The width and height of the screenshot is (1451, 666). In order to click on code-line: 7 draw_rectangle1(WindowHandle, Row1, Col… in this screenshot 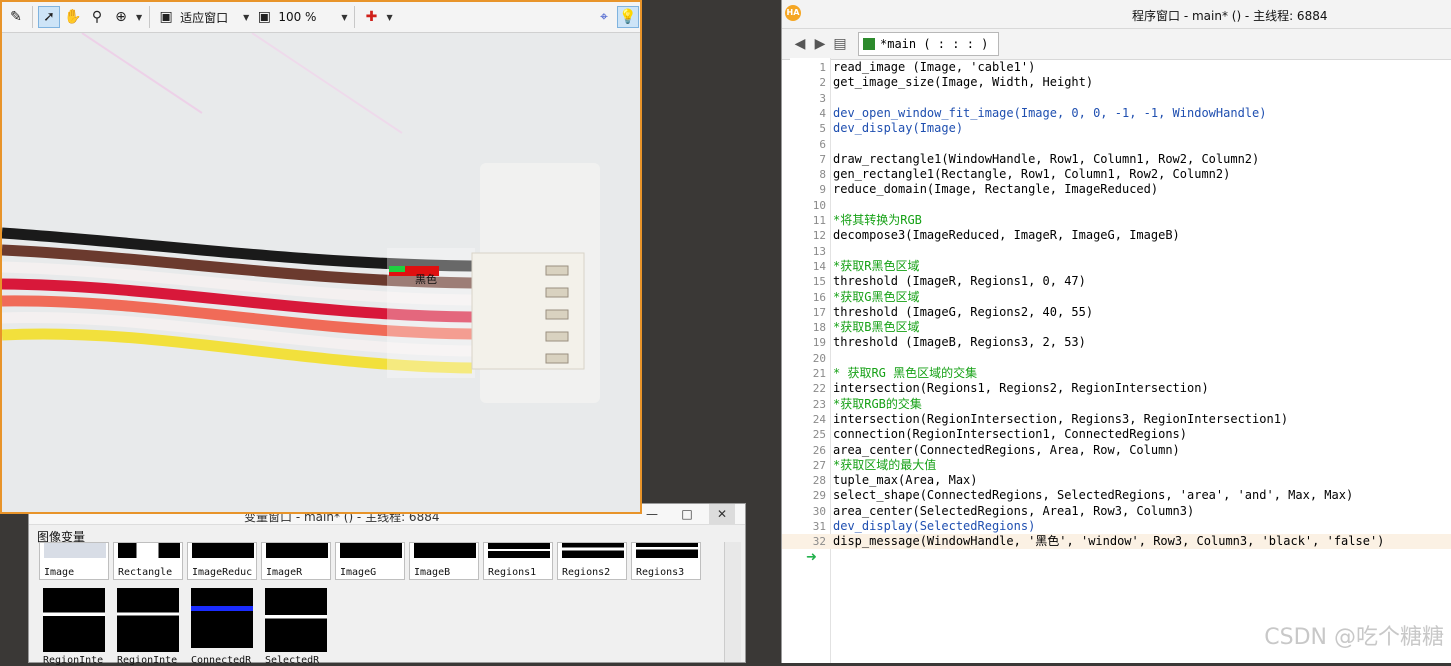, I will do `click(1116, 159)`.